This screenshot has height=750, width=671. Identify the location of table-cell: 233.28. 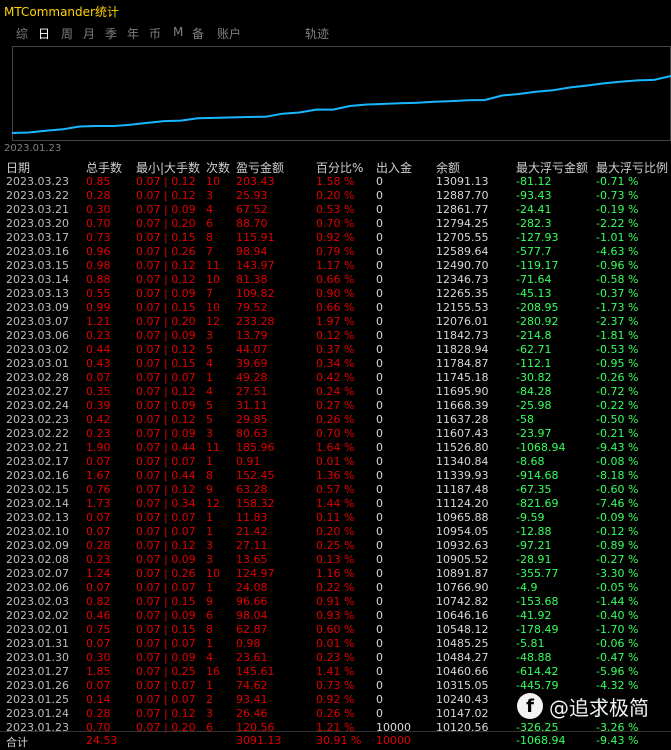
(255, 321).